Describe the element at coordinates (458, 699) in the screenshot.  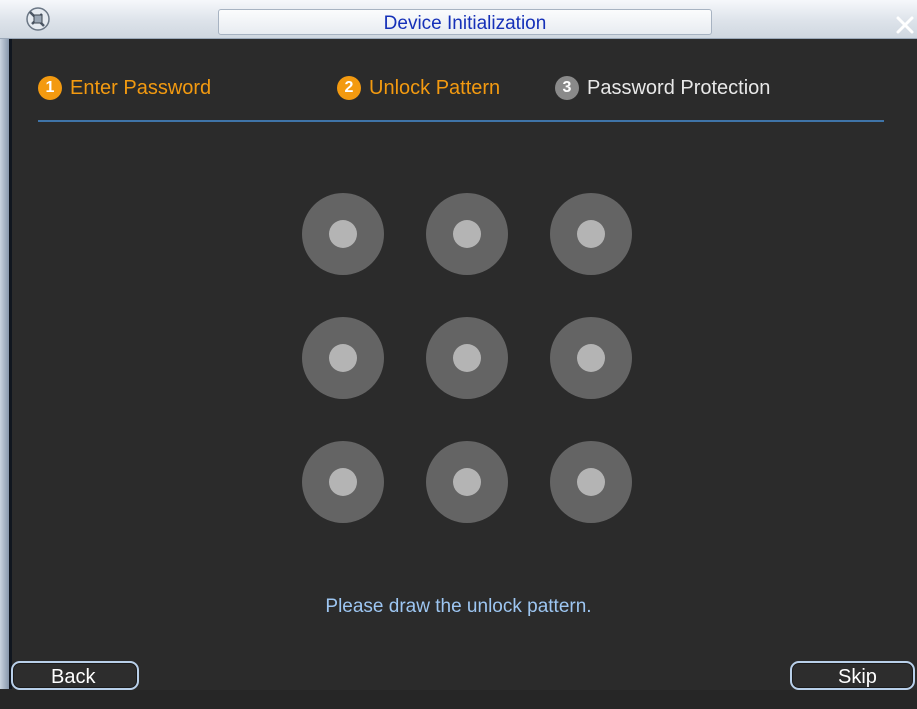
I see `bottom-frame` at that location.